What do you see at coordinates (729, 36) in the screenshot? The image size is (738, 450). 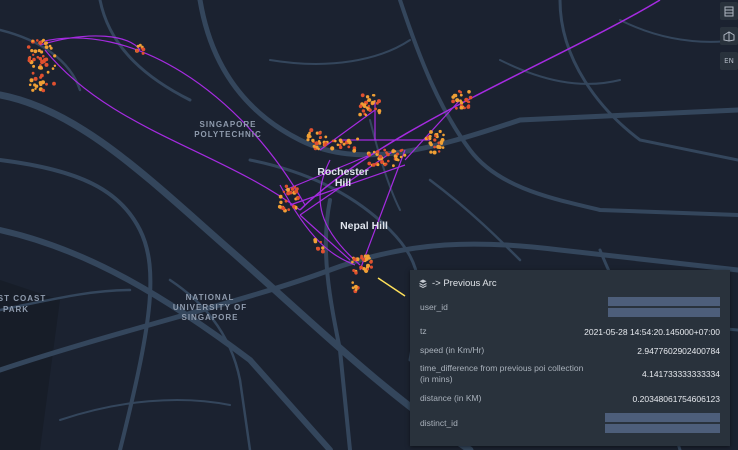 I see `map-style-button` at bounding box center [729, 36].